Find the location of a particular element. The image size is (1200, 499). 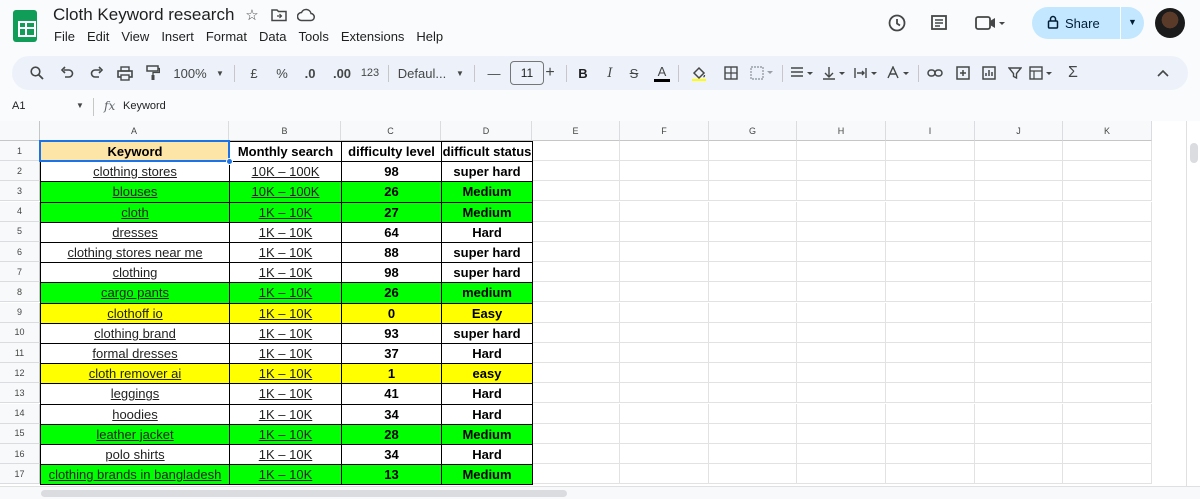

horizontal-scroll-thumb is located at coordinates (304, 493).